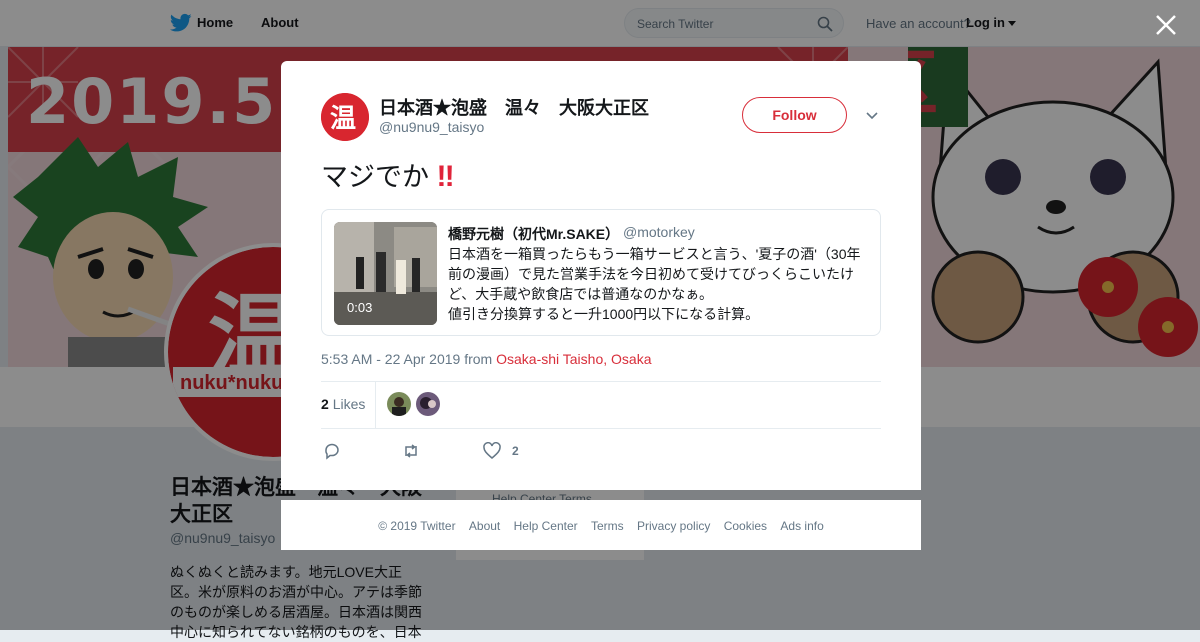  Describe the element at coordinates (431, 127) in the screenshot. I see `tweet-author-handle: @nu9nu9_taisyo` at that location.